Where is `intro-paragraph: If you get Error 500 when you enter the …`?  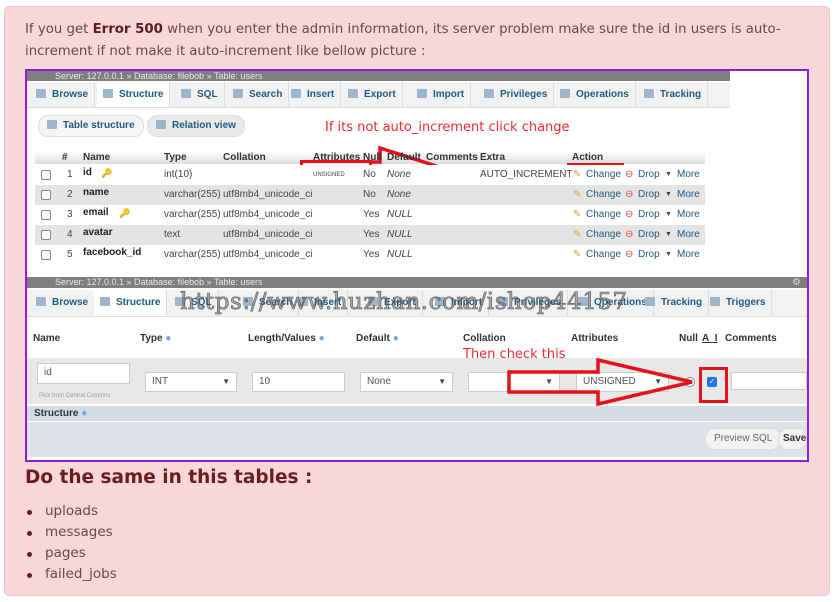
intro-paragraph: If you get Error 500 when you enter the … is located at coordinates (410, 41).